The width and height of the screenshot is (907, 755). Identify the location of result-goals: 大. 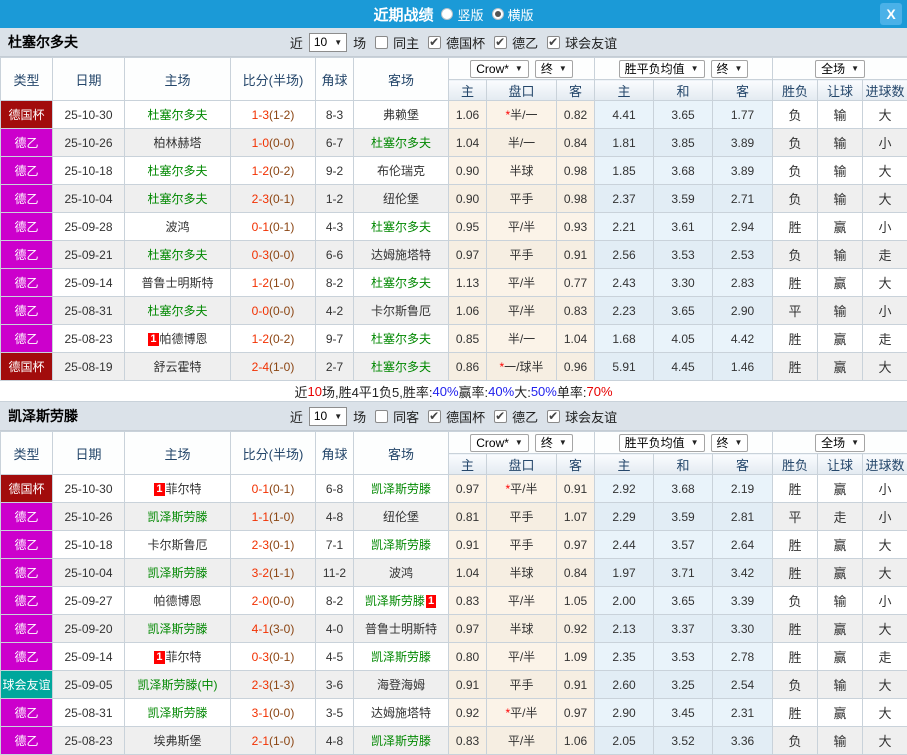
(885, 741).